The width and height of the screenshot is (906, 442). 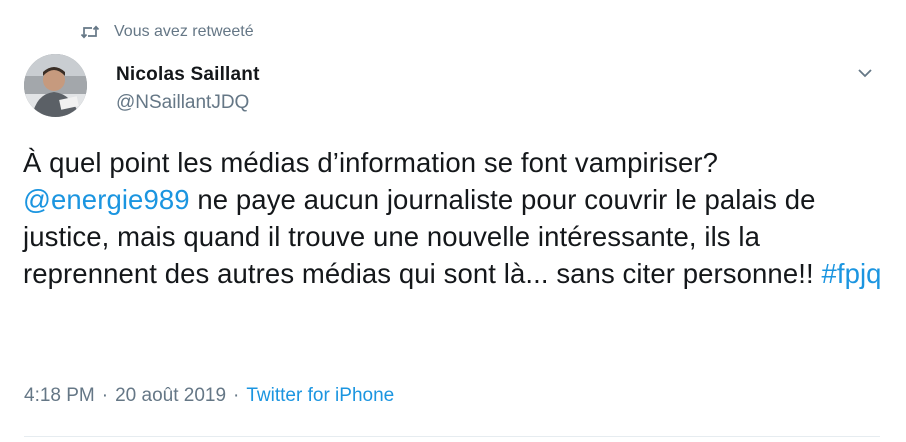 What do you see at coordinates (106, 199) in the screenshot?
I see `mention-link: @energie989` at bounding box center [106, 199].